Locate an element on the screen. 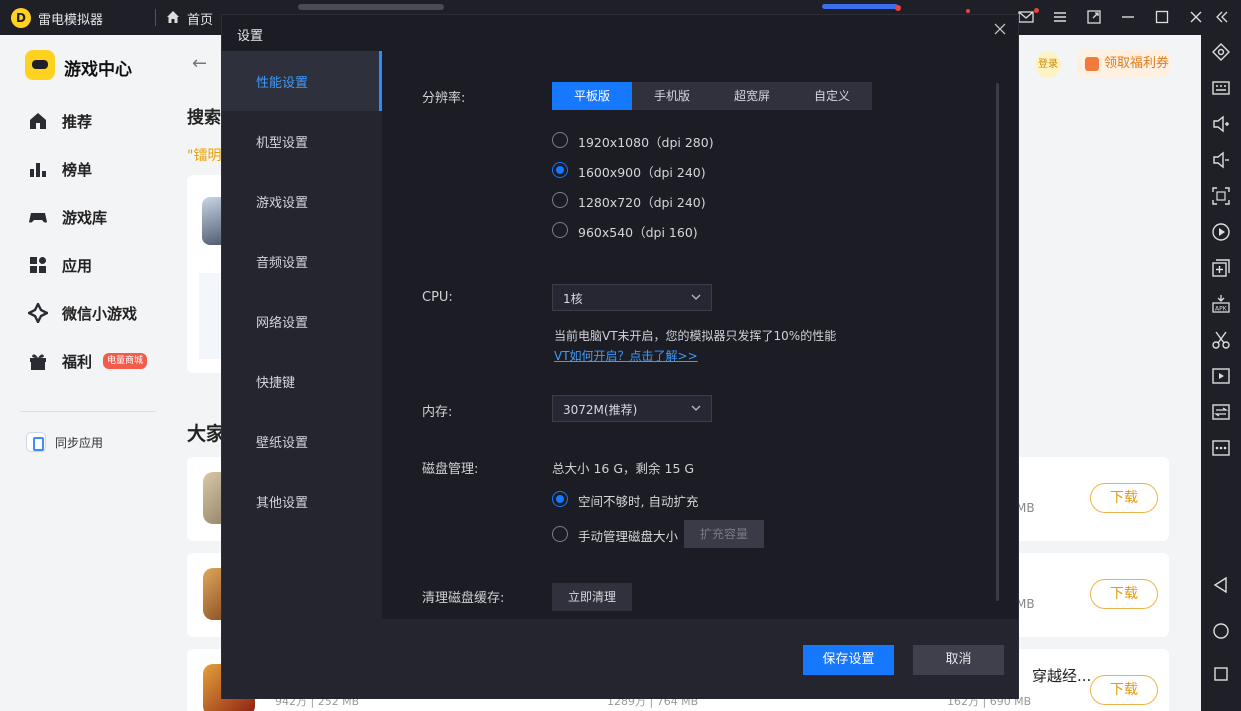 Image resolution: width=1241 pixels, height=711 pixels. volume-down-icon is located at coordinates (1221, 160).